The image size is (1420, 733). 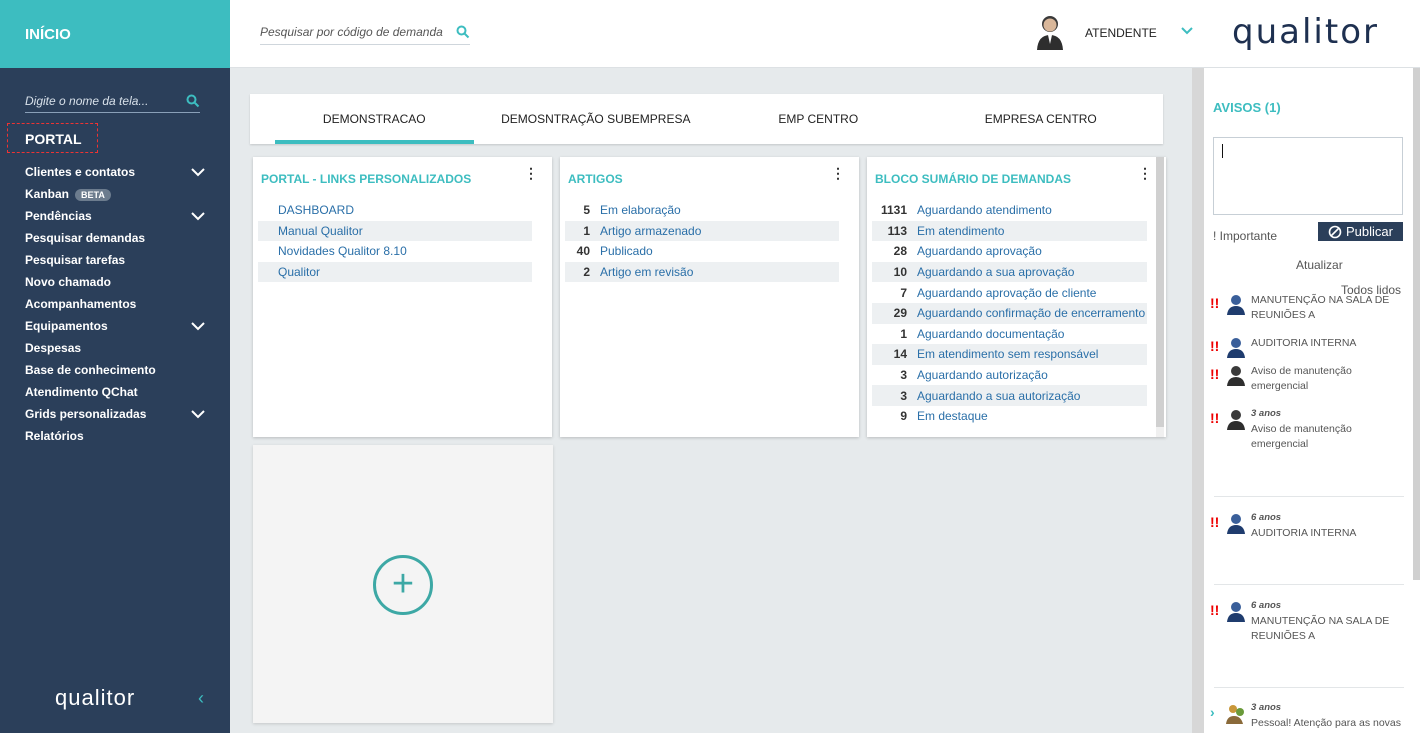 I want to click on notice-time: 6 anos, so click(x=1266, y=605).